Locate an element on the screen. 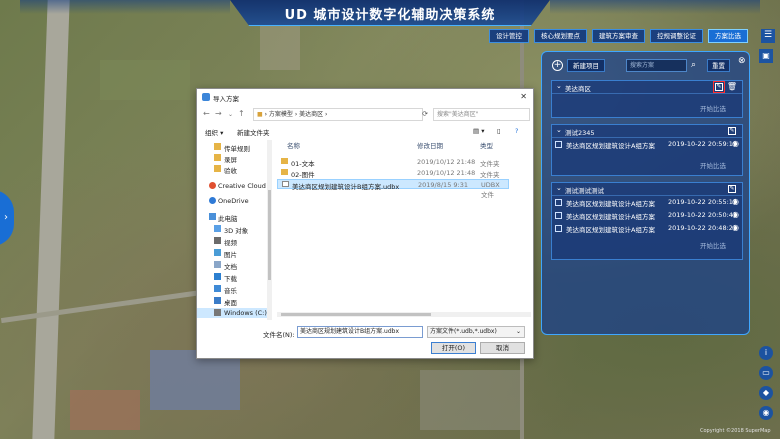  nav-scrollbar is located at coordinates (269, 230).